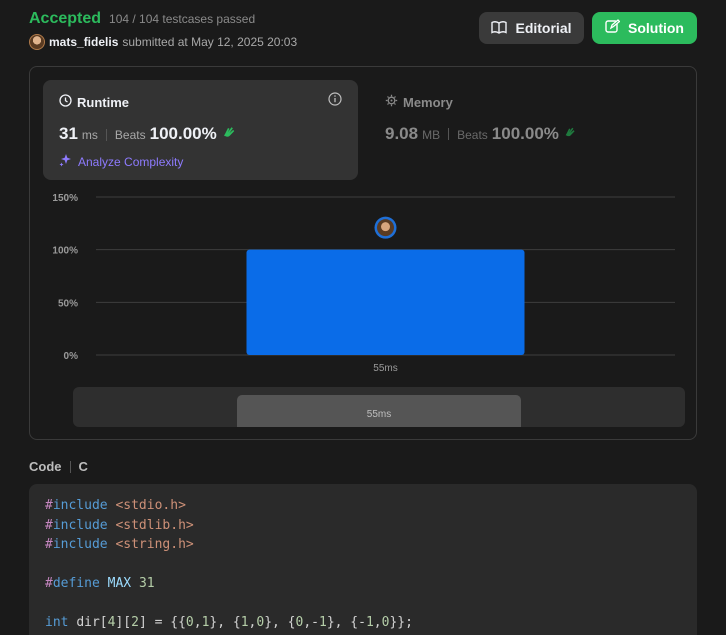 This screenshot has width=726, height=635. I want to click on user-avatar, so click(37, 42).